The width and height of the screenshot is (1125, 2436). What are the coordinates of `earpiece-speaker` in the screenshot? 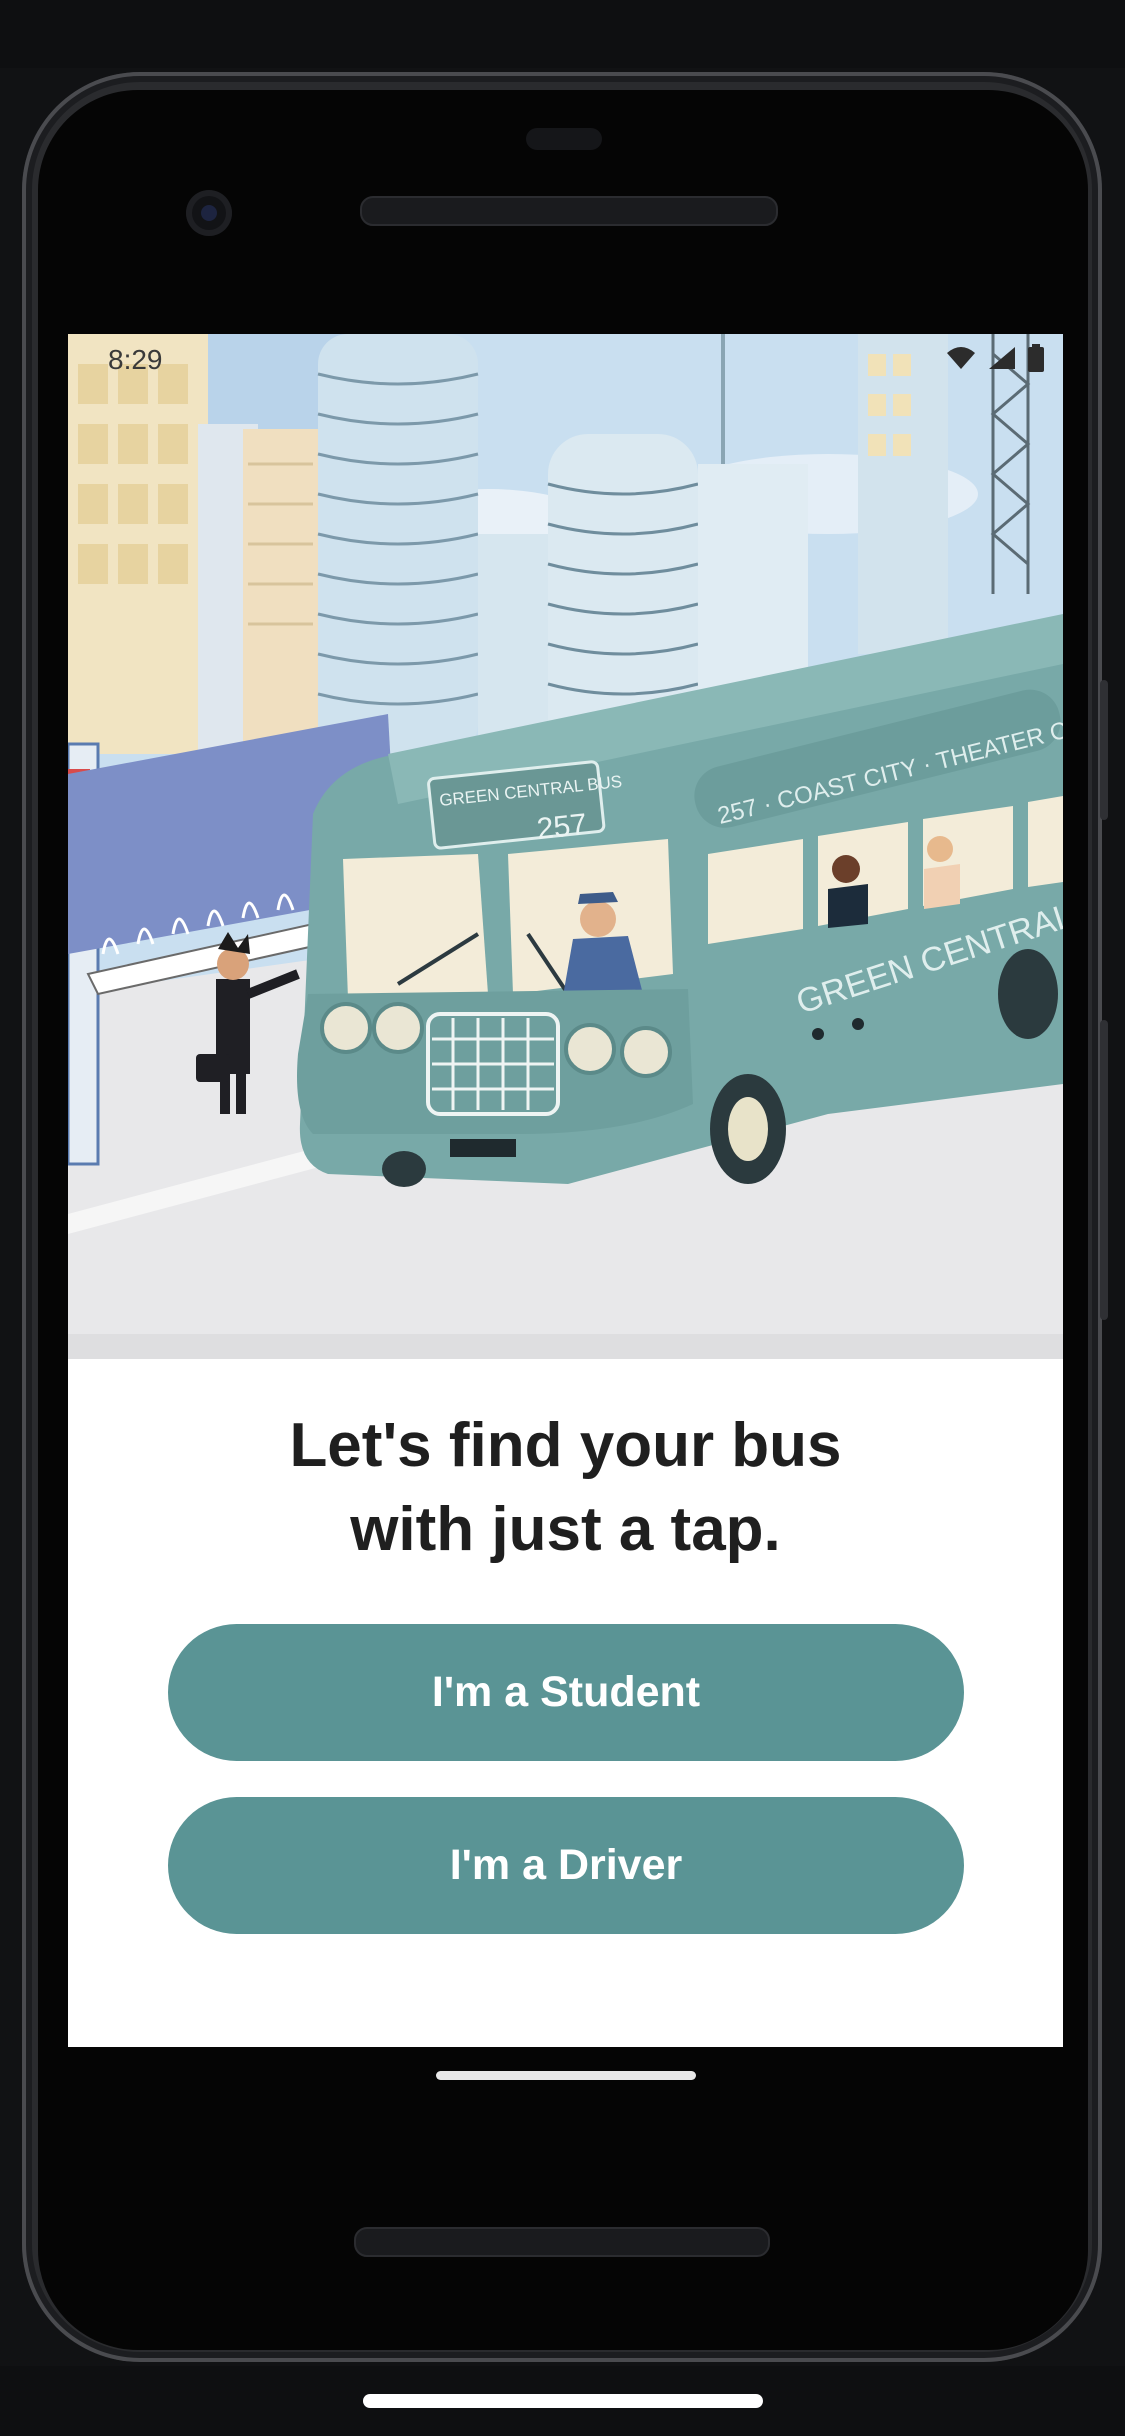 It's located at (569, 211).